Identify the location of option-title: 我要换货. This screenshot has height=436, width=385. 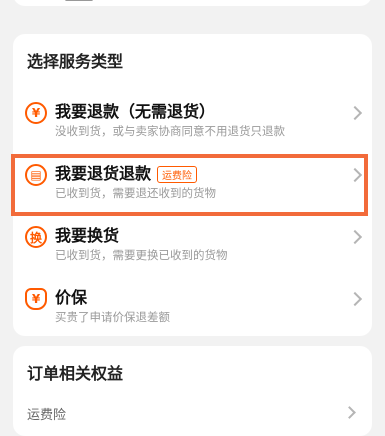
(87, 235).